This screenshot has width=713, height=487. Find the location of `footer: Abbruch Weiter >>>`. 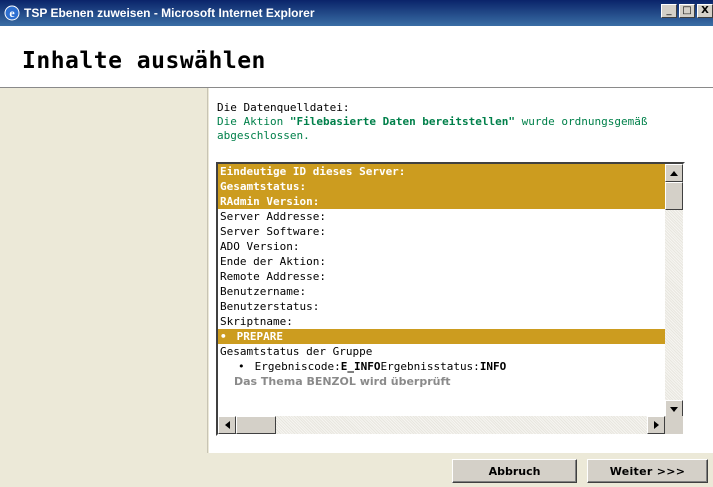

footer: Abbruch Weiter >>> is located at coordinates (356, 470).